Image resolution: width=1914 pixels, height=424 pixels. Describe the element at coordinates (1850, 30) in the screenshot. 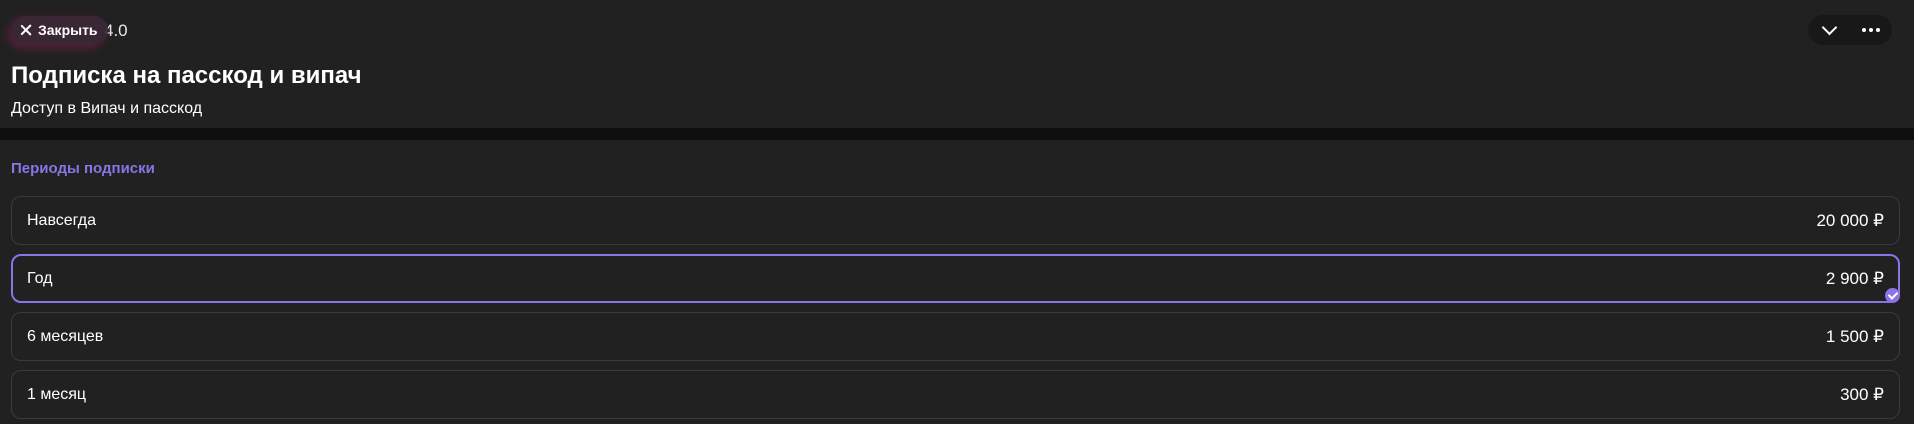

I see `top-controls` at that location.